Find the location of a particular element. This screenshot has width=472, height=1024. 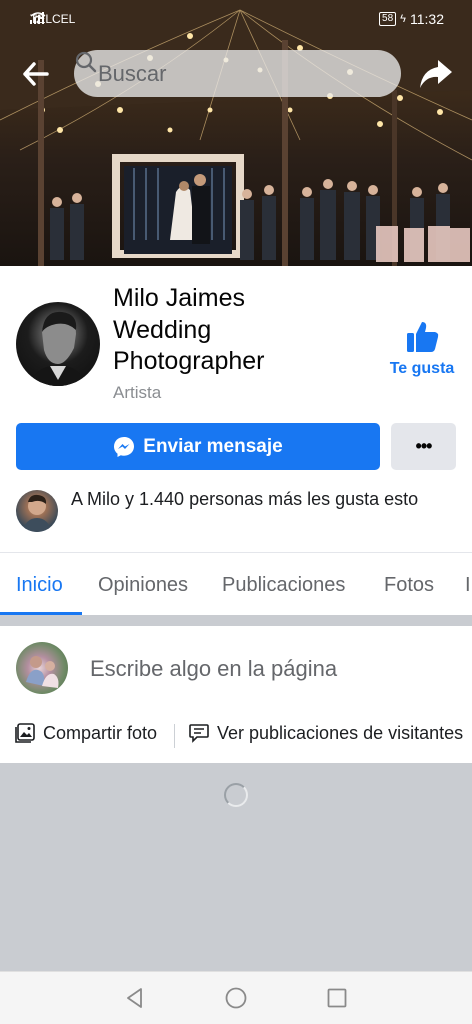

more-options-button: ••• is located at coordinates (423, 446).